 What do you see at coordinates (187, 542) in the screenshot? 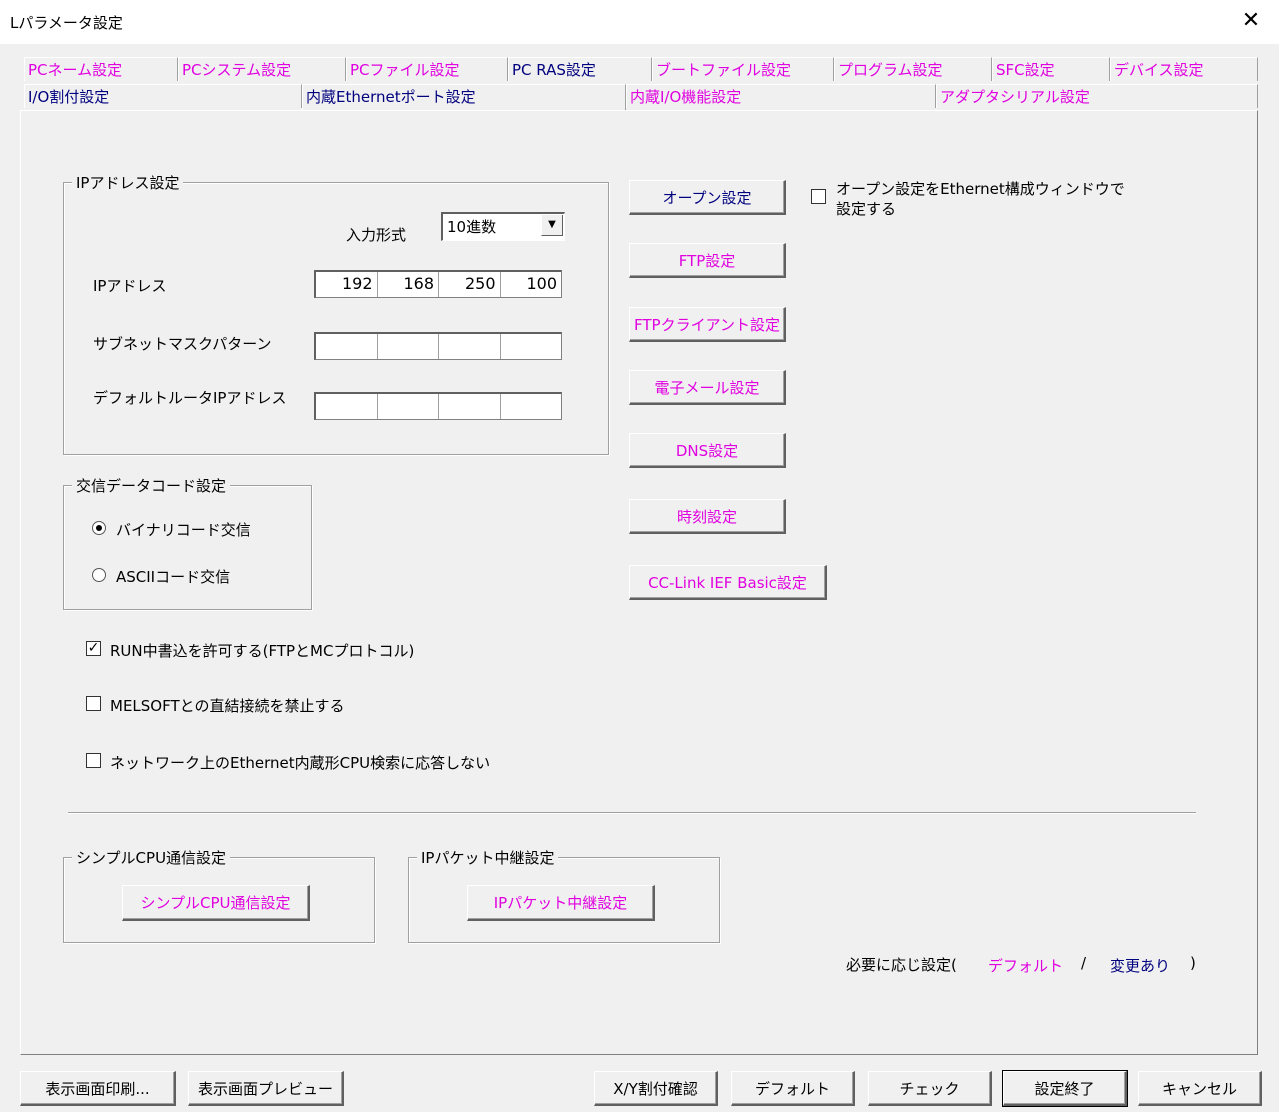
I see `data-code-group: 交信データコード設定` at bounding box center [187, 542].